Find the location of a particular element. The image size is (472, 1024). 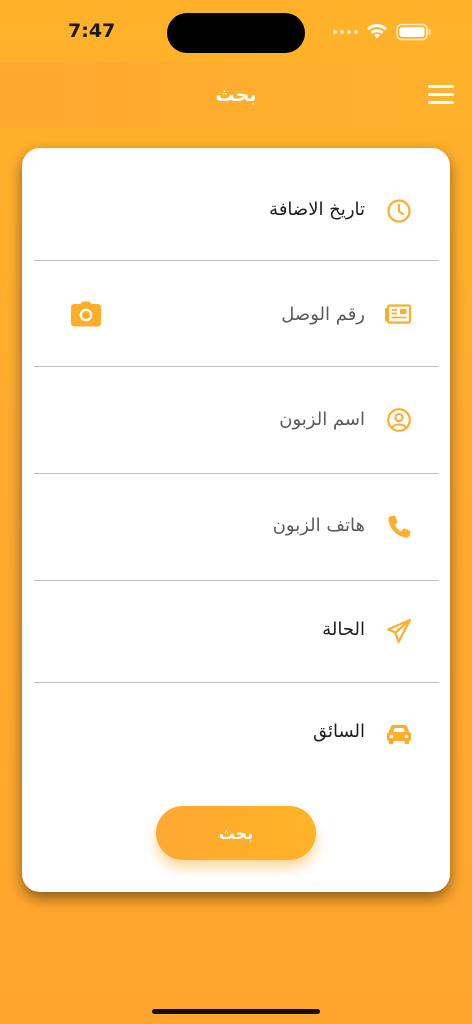

wifi-icon is located at coordinates (377, 31).